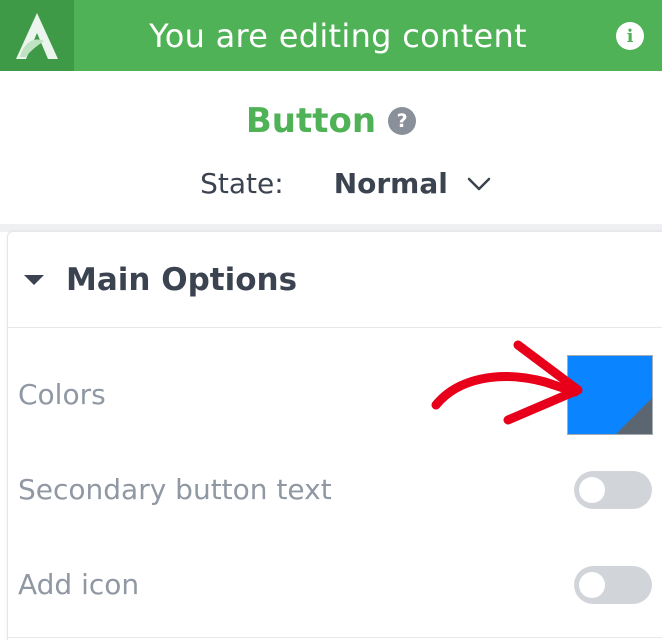  Describe the element at coordinates (634, 416) in the screenshot. I see `swatch-corner` at that location.